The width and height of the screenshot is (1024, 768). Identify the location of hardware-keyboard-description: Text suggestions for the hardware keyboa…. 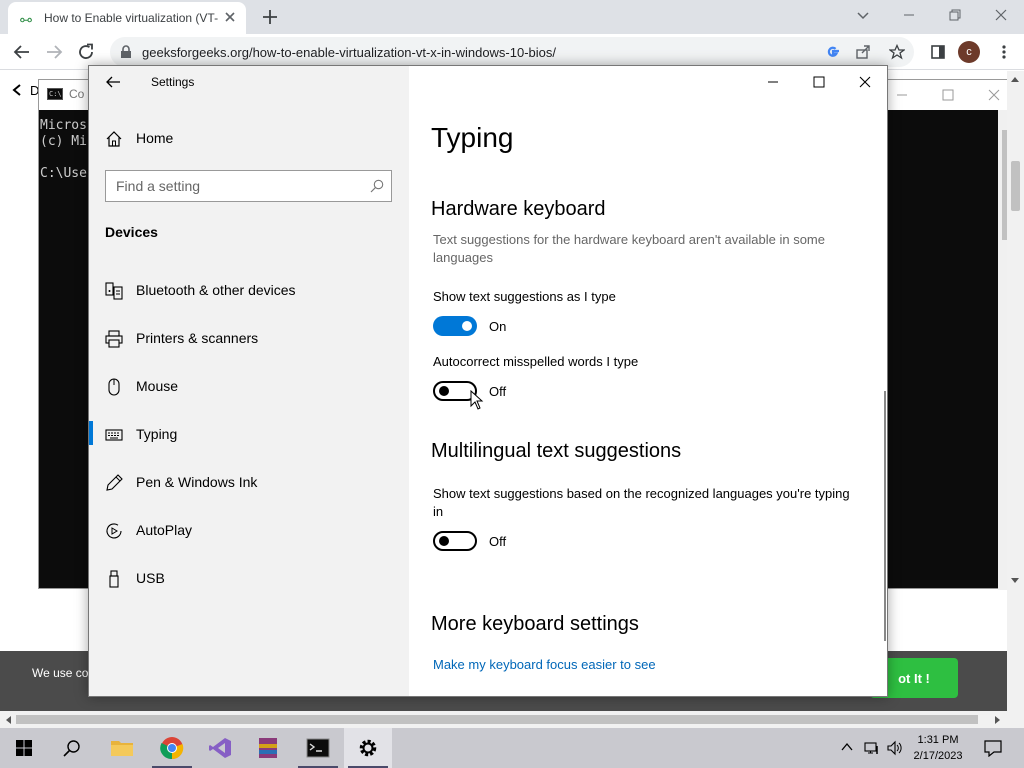
(629, 248).